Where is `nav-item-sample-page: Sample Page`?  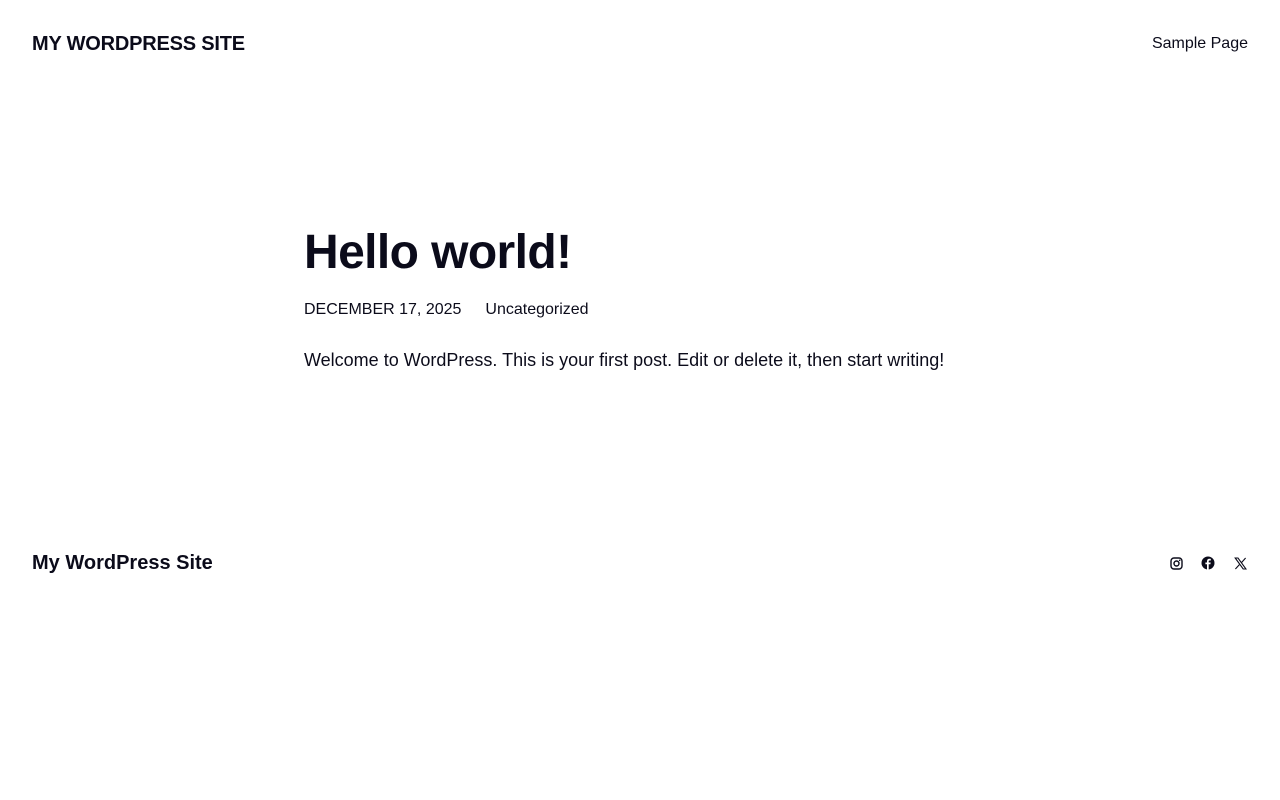
nav-item-sample-page: Sample Page is located at coordinates (1200, 43).